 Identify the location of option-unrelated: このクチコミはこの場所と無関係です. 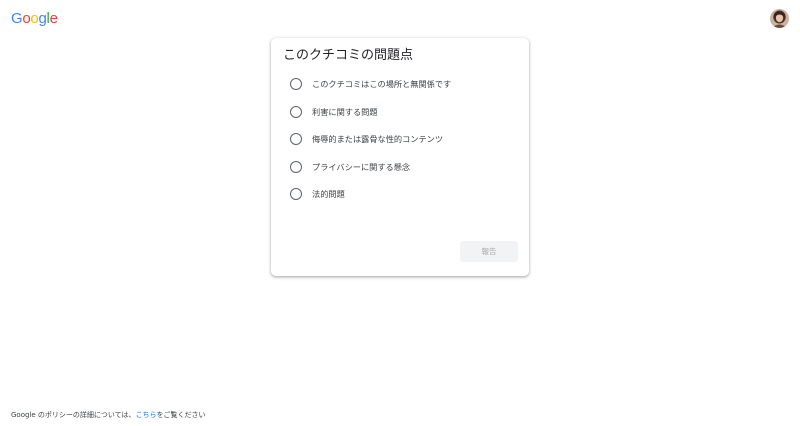
(405, 84).